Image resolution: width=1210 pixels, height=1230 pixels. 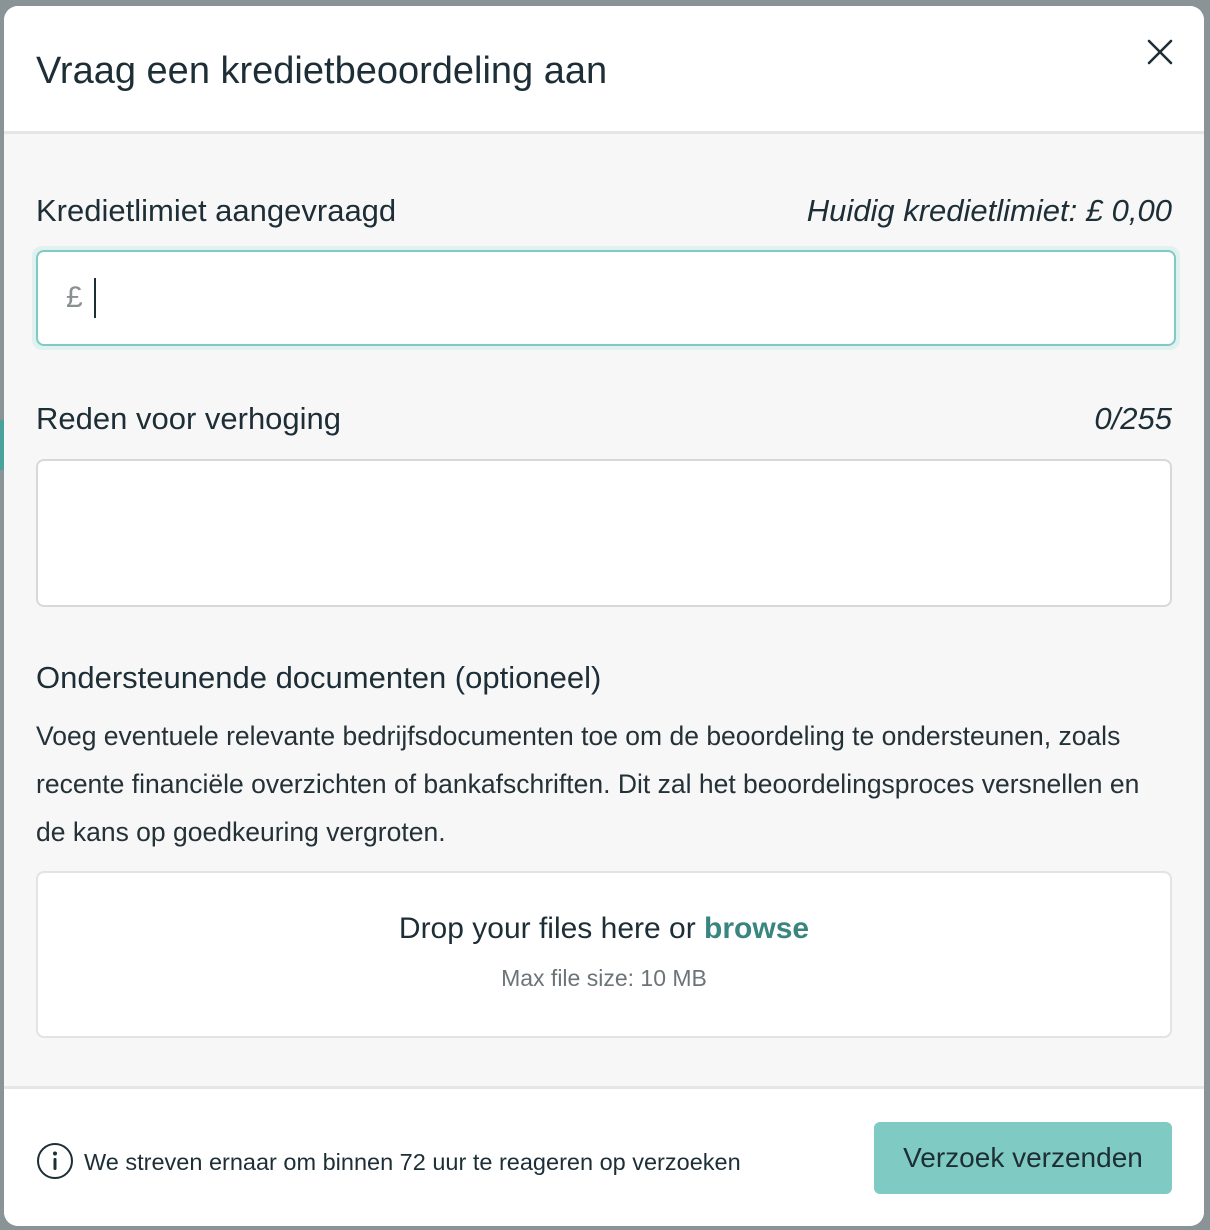 What do you see at coordinates (189, 418) in the screenshot?
I see `reason-label: Reden voor verhoging` at bounding box center [189, 418].